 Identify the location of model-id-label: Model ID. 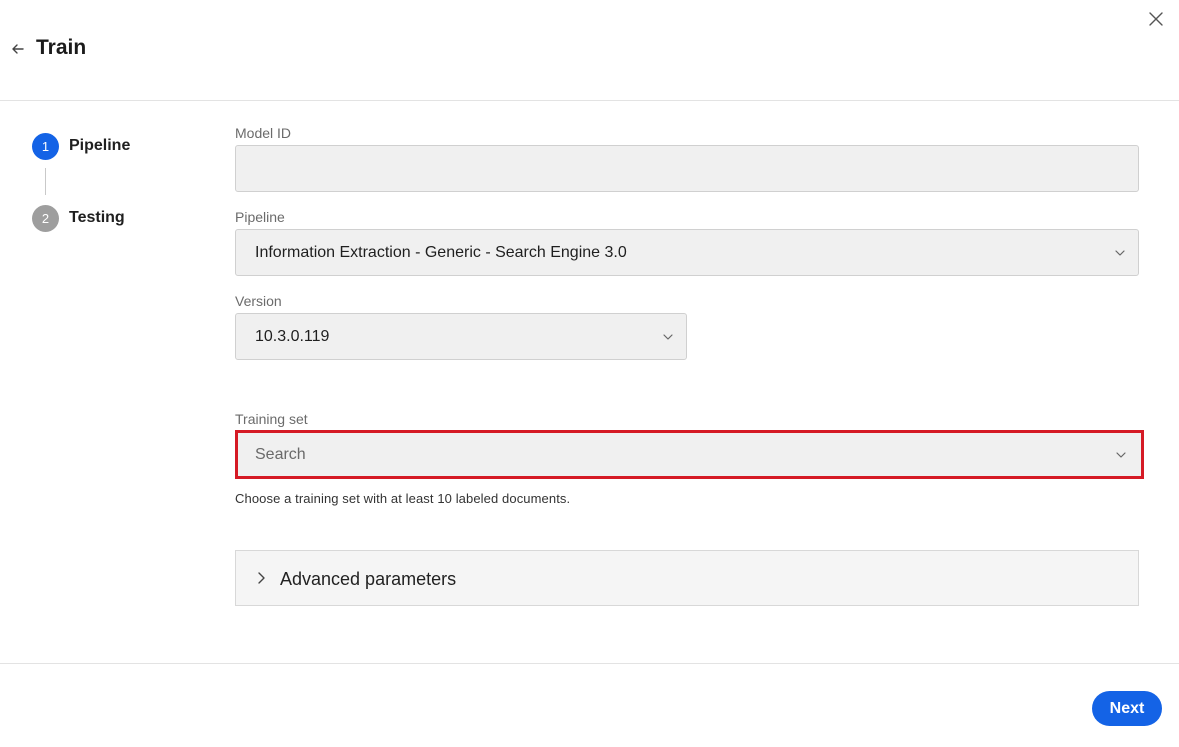
(263, 133).